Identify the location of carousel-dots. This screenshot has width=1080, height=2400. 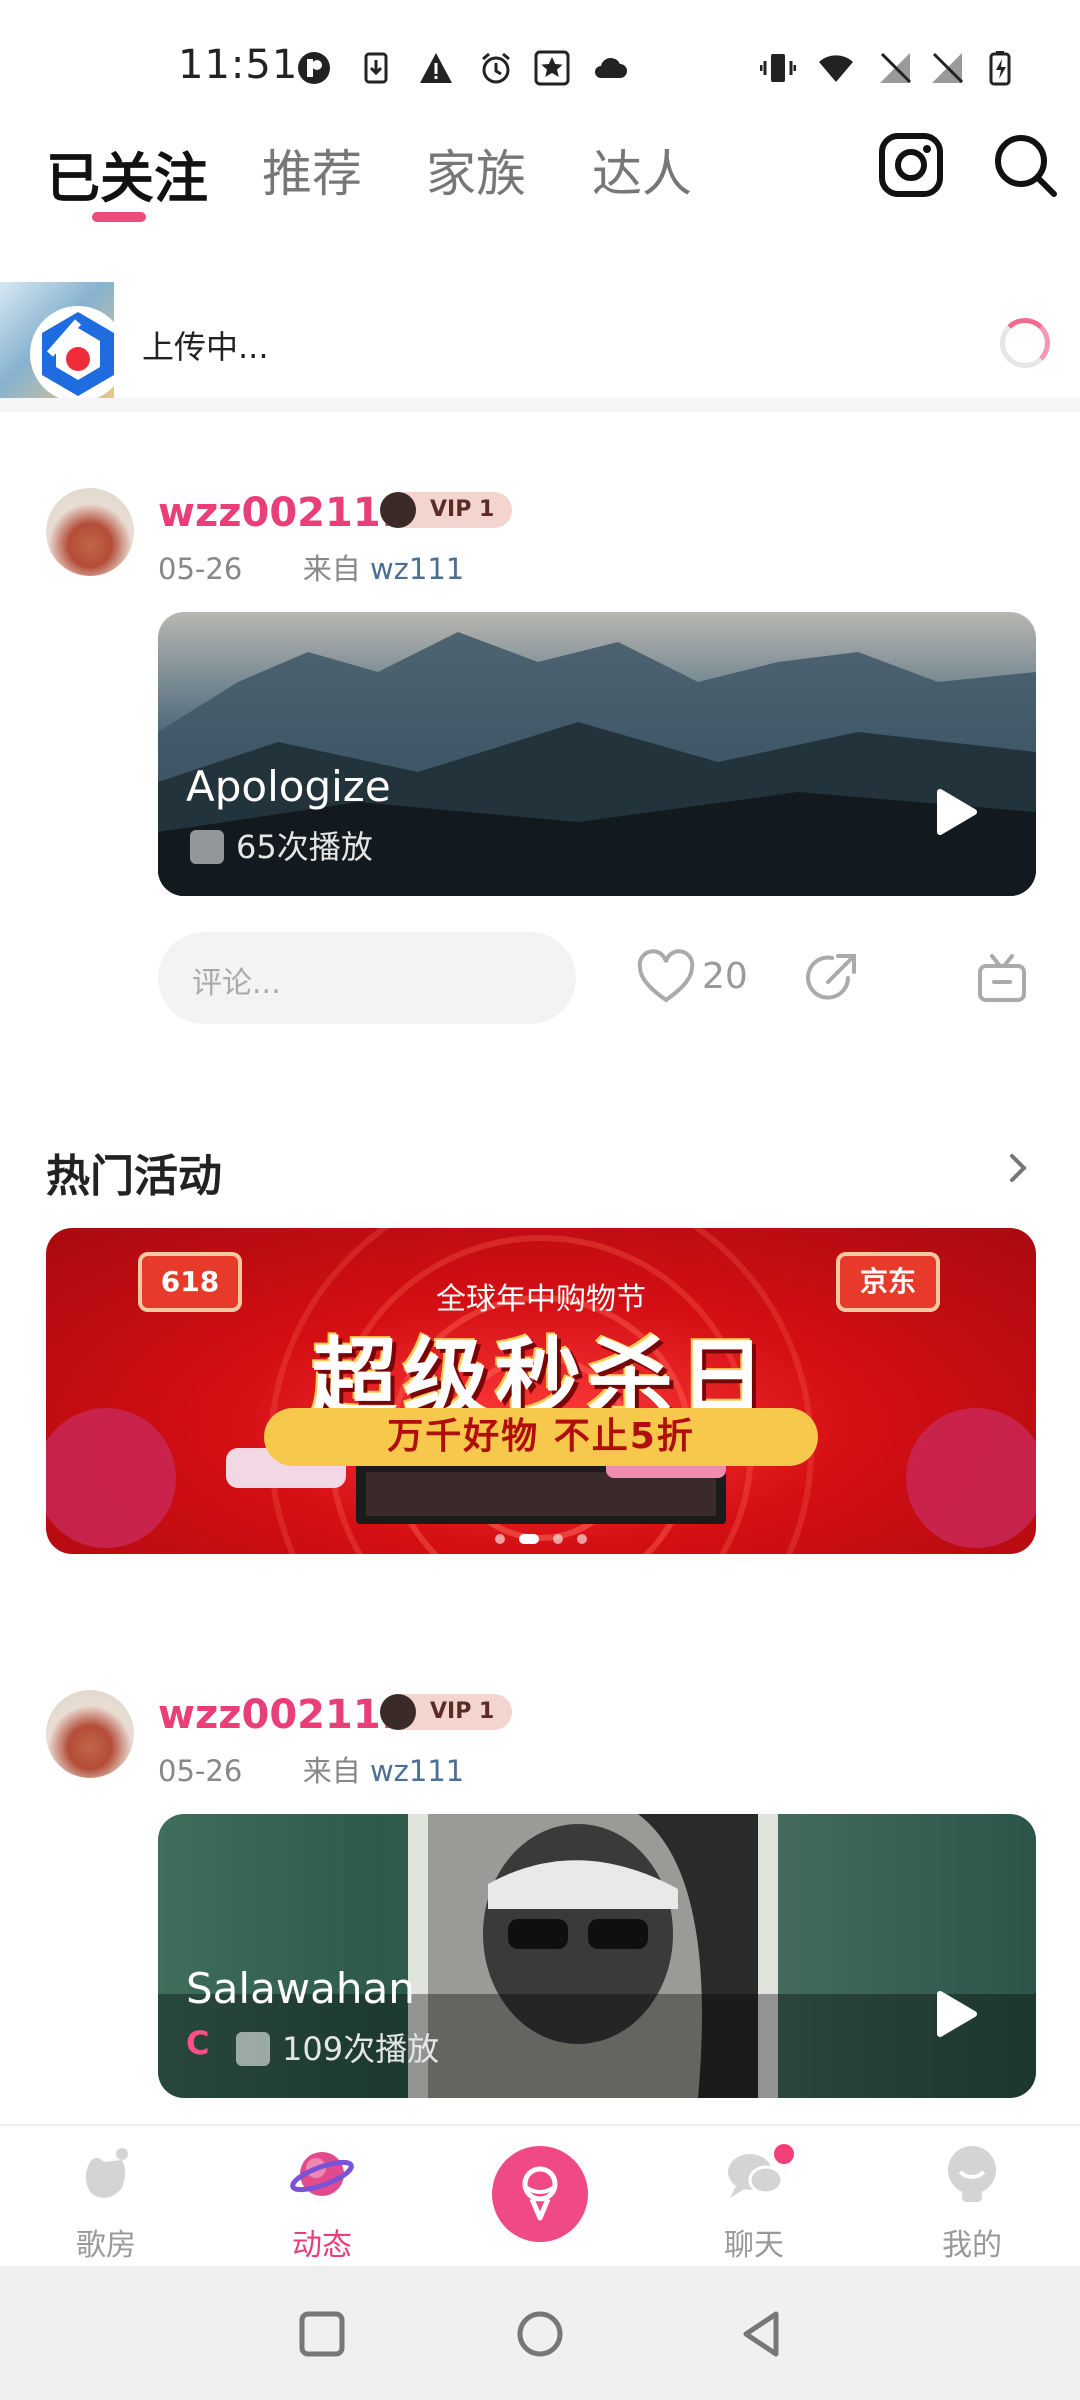
(541, 1537).